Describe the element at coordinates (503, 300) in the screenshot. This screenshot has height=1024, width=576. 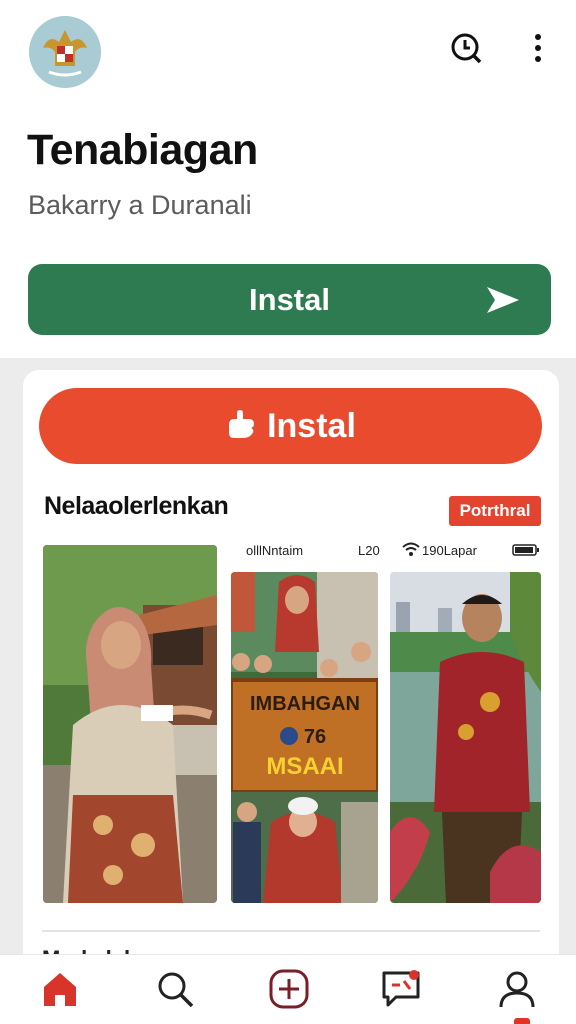
I see `send-icon` at that location.